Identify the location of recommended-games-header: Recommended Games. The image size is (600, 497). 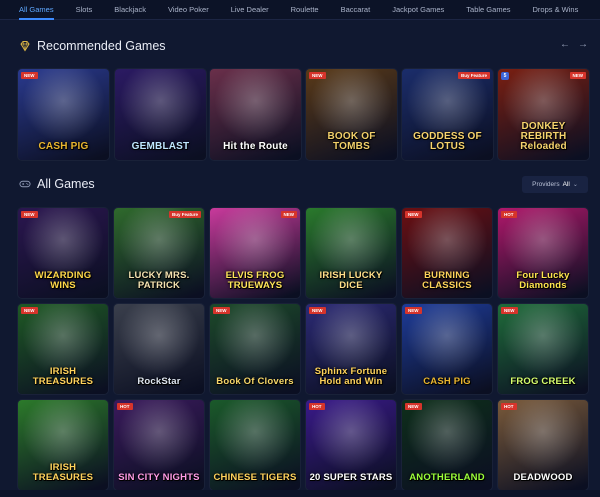
(92, 46).